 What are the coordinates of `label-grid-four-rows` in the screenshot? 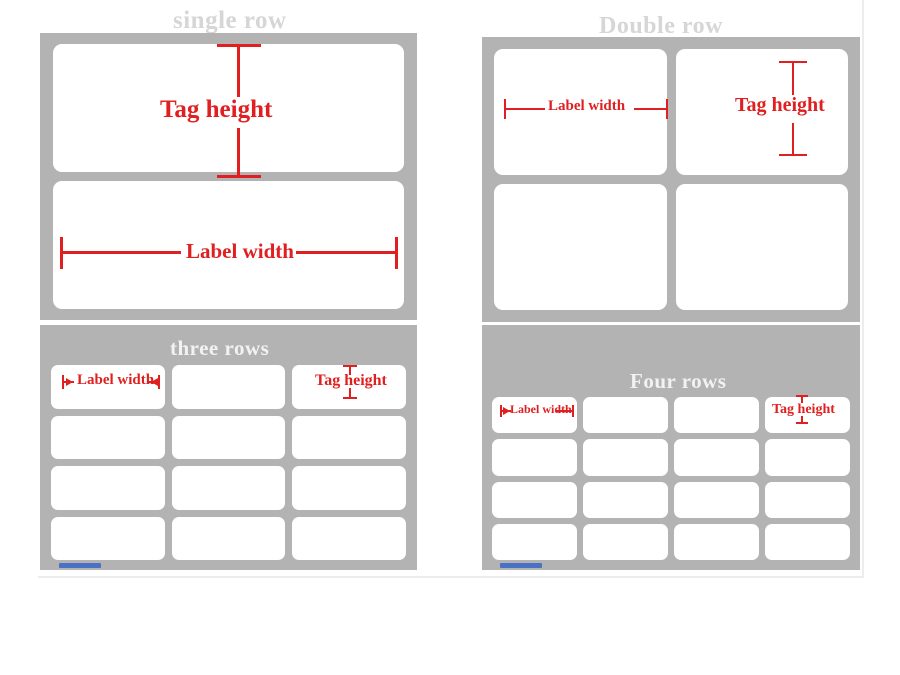 It's located at (671, 478).